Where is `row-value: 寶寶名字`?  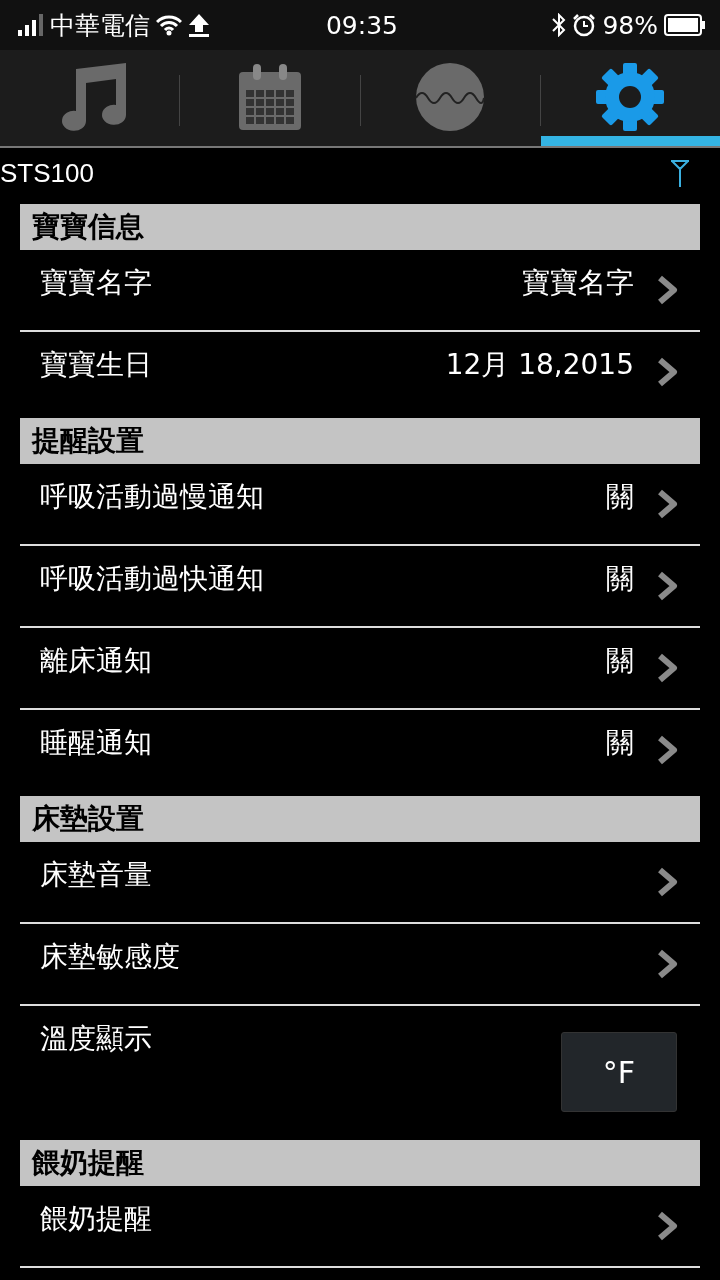
row-value: 寶寶名字 is located at coordinates (578, 283).